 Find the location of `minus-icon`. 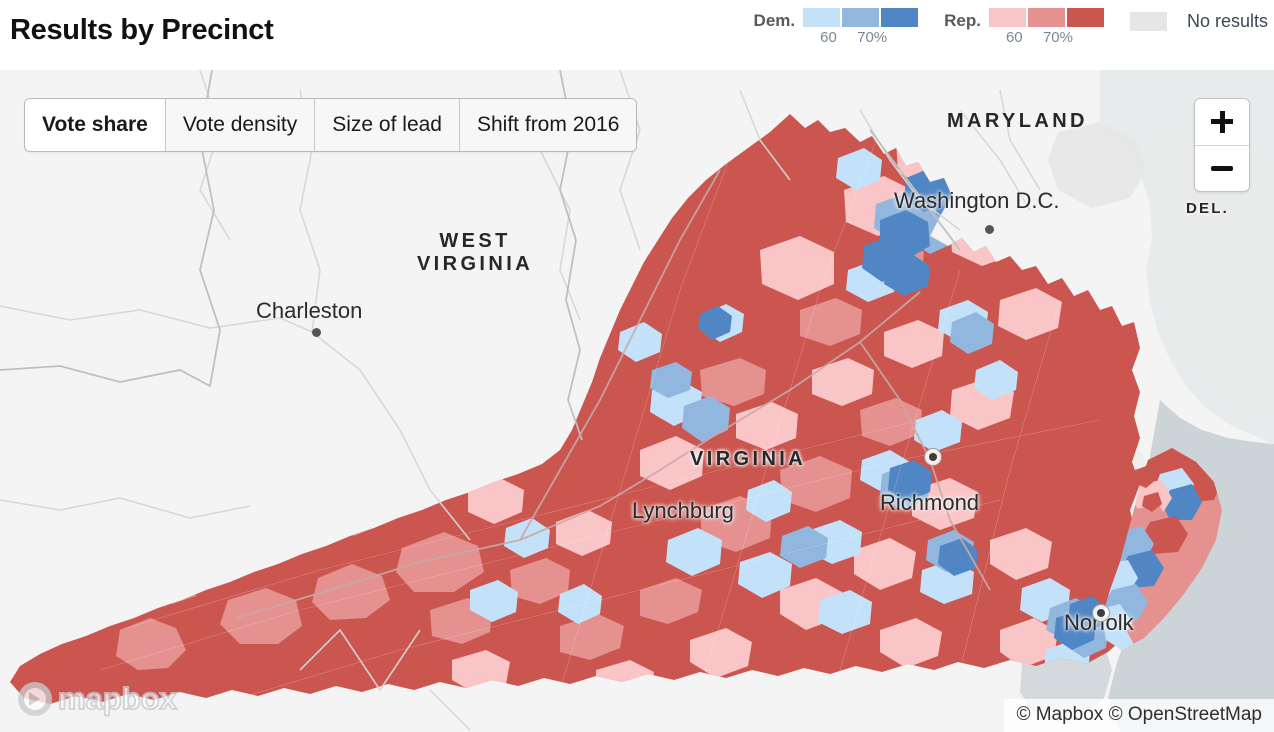

minus-icon is located at coordinates (1222, 169).